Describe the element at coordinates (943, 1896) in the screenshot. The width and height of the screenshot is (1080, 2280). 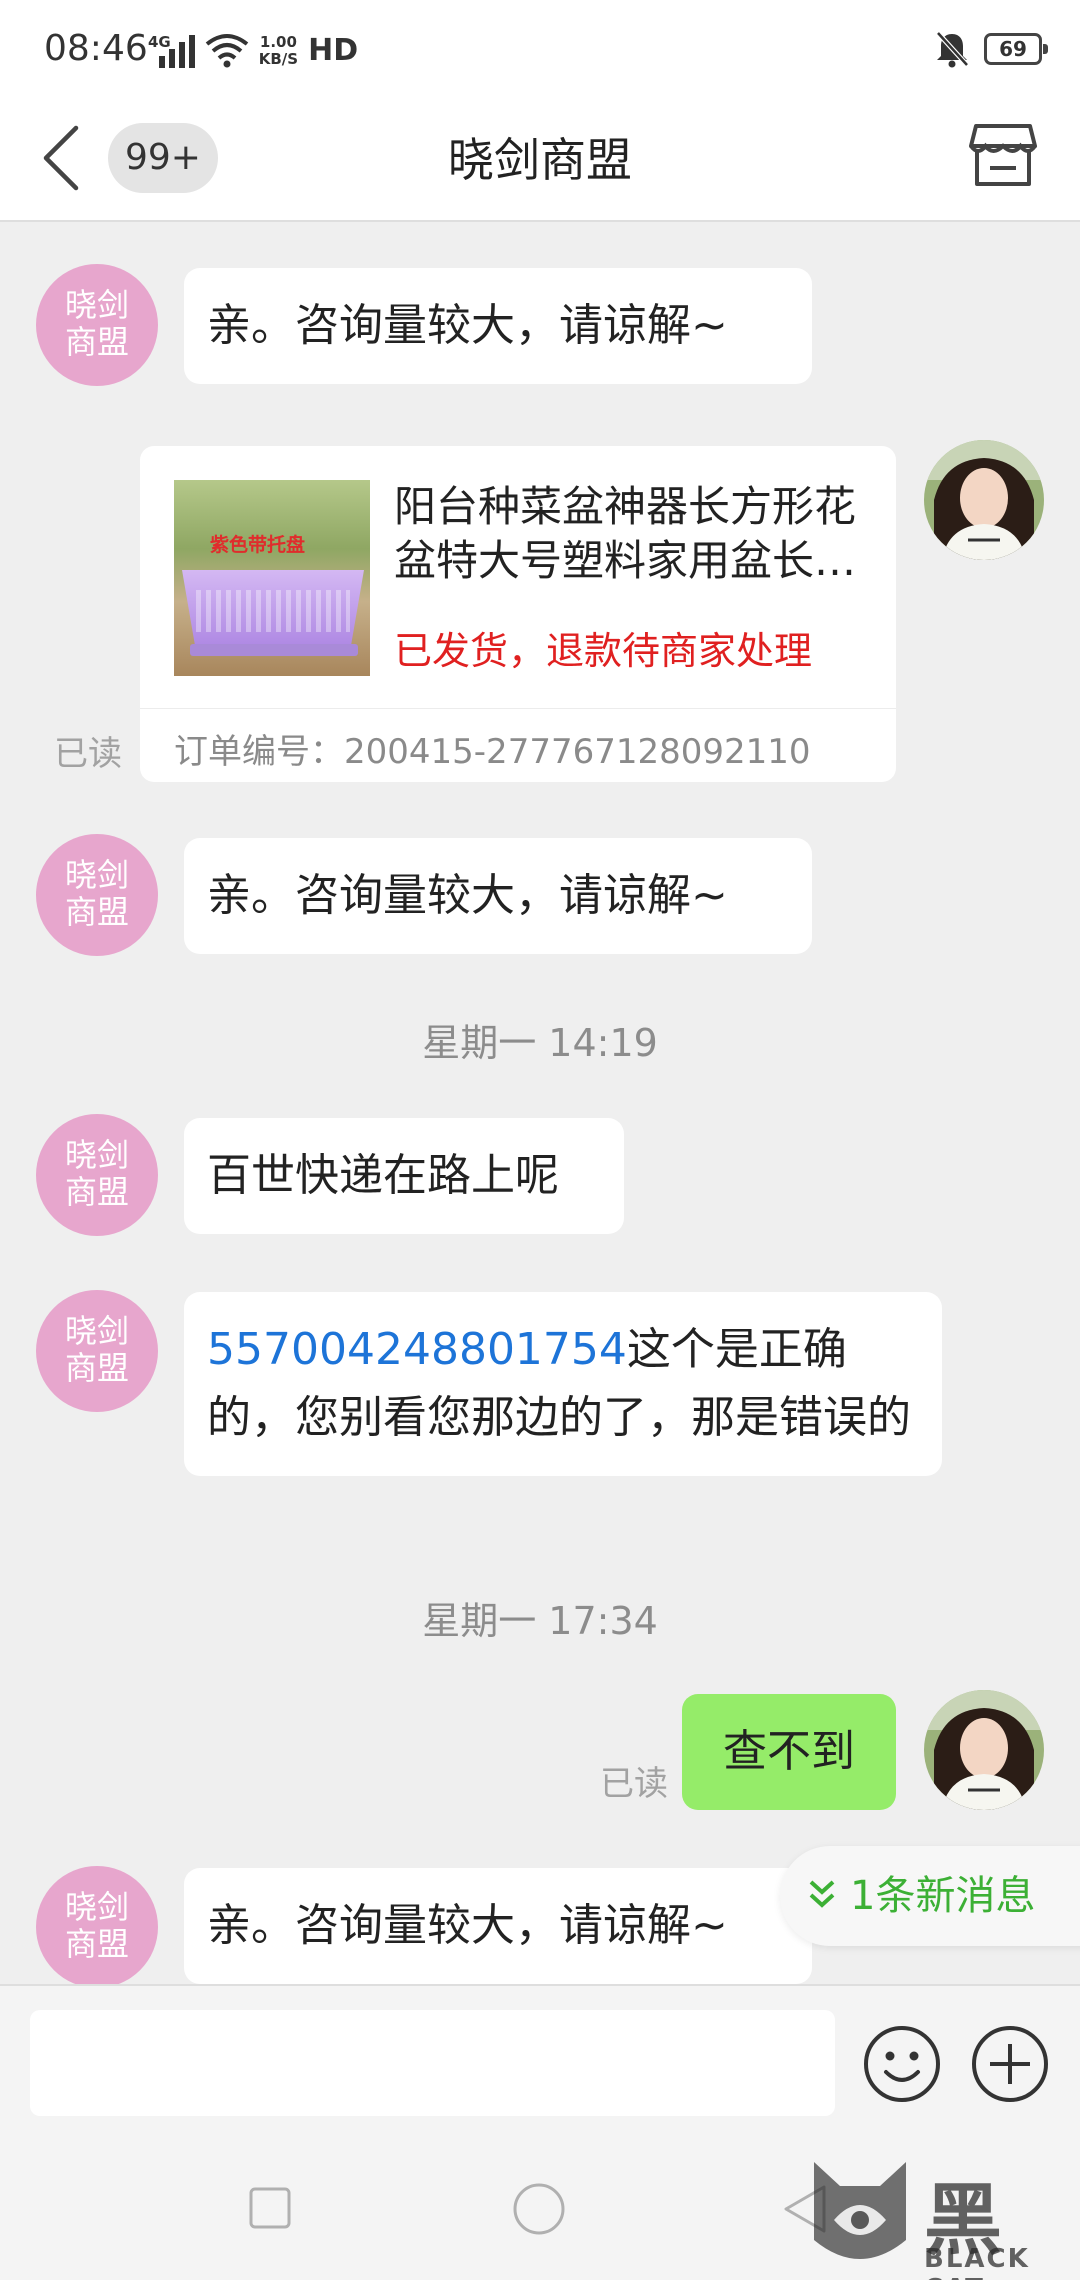
I see `new-message-text: 1条新消息` at that location.